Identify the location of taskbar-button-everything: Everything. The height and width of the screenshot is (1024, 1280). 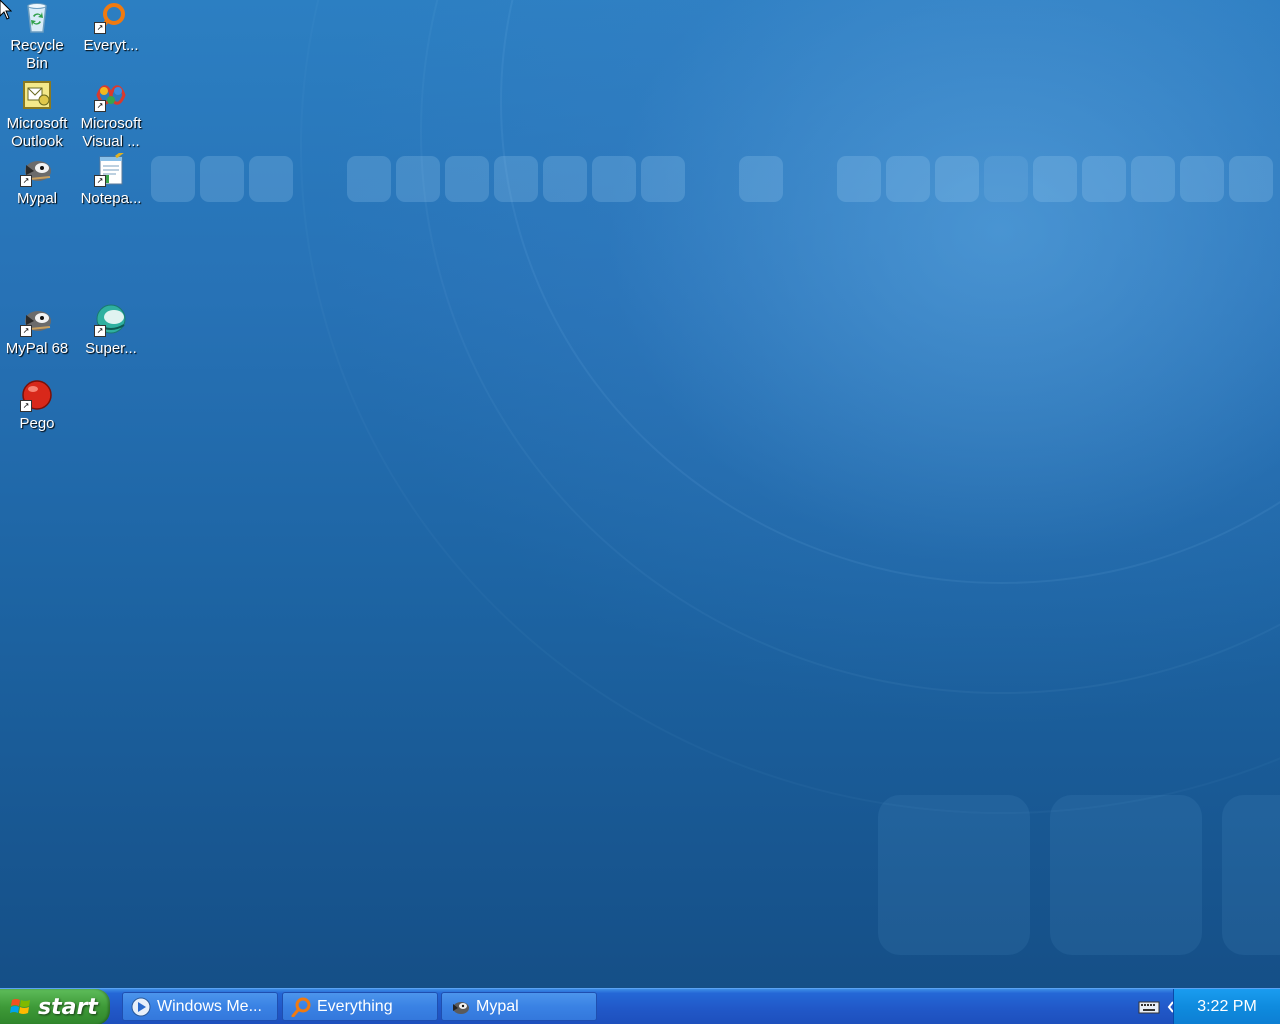
(360, 1006).